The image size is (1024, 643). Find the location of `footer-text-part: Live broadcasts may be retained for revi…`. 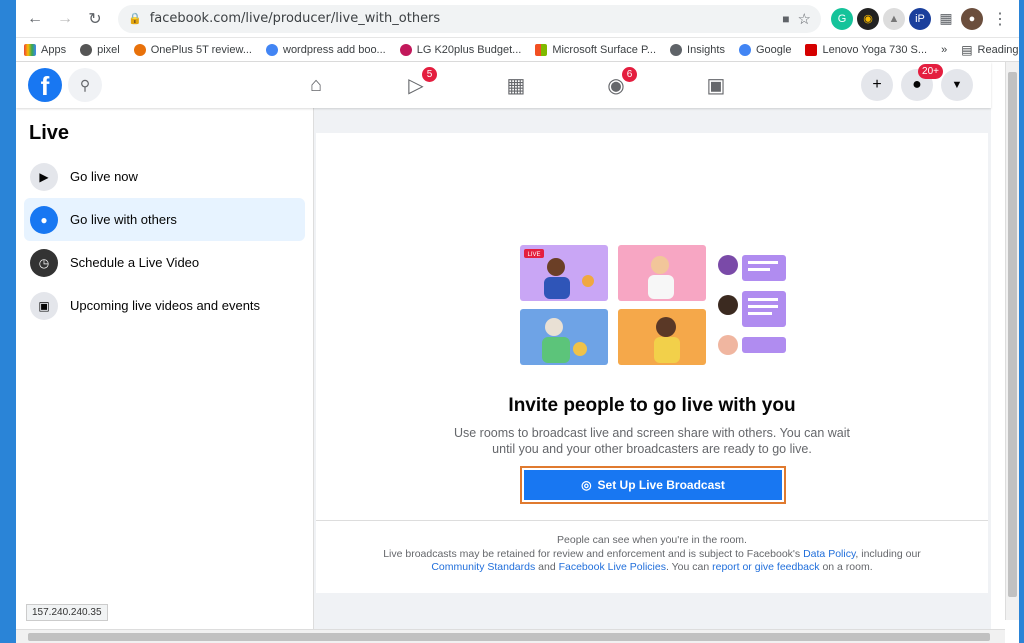

footer-text-part: Live broadcasts may be retained for revi… is located at coordinates (593, 553).